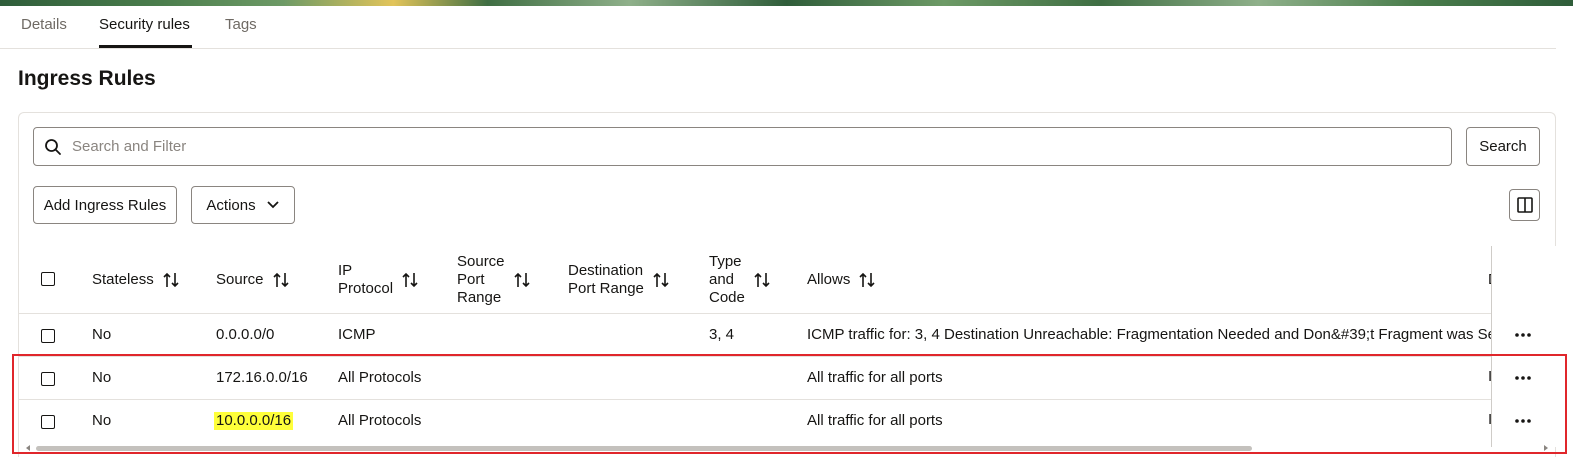 This screenshot has width=1573, height=457. Describe the element at coordinates (357, 334) in the screenshot. I see `ip-protocol-cell: ICMP` at that location.